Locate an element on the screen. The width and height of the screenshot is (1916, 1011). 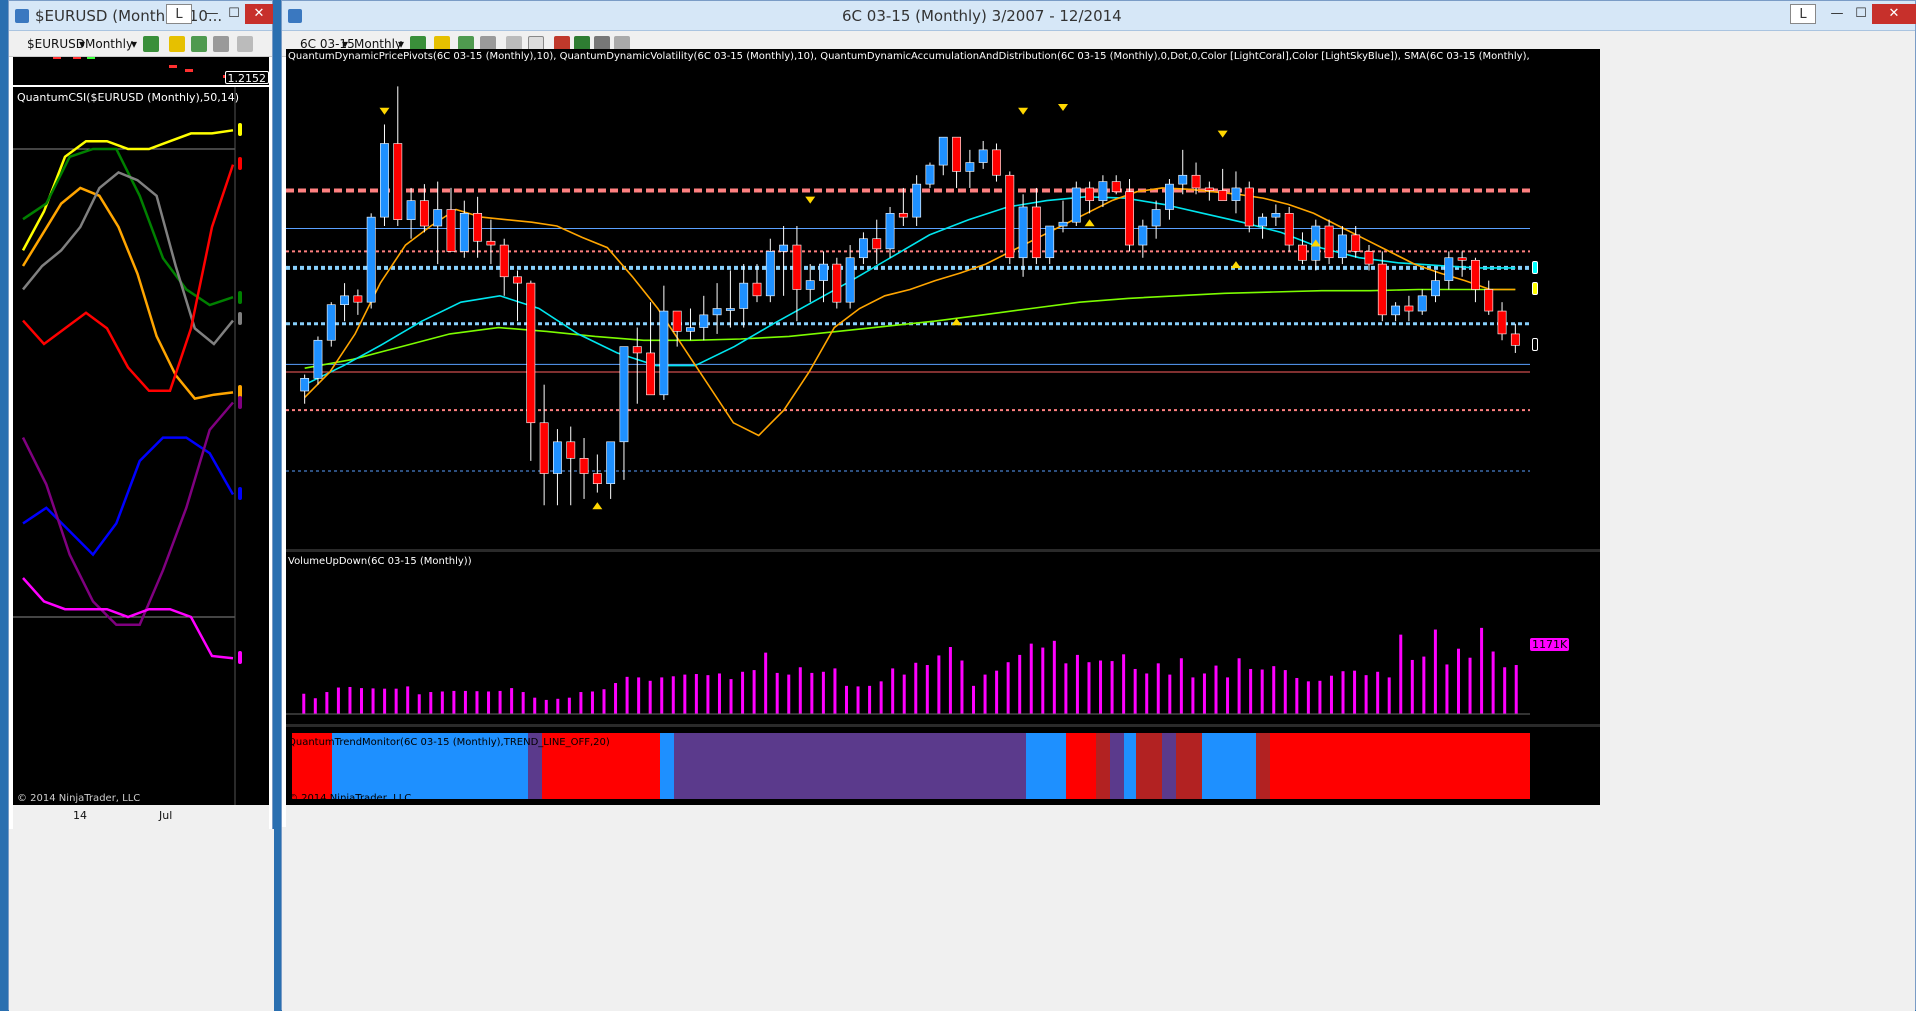
hand-icon is located at coordinates (199, 44).